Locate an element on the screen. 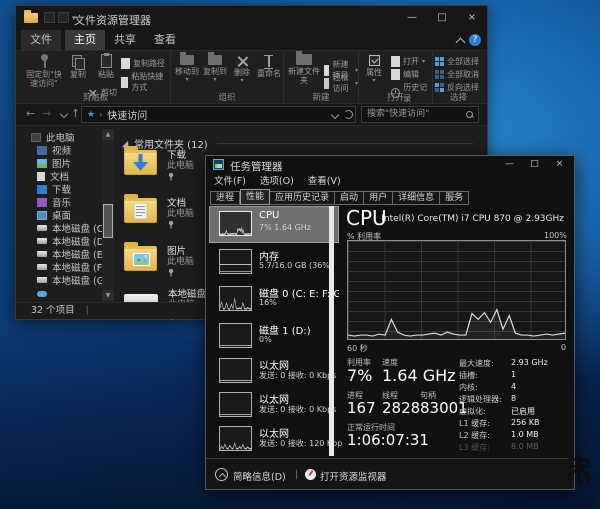  menu-options: 选项(O) is located at coordinates (277, 180).